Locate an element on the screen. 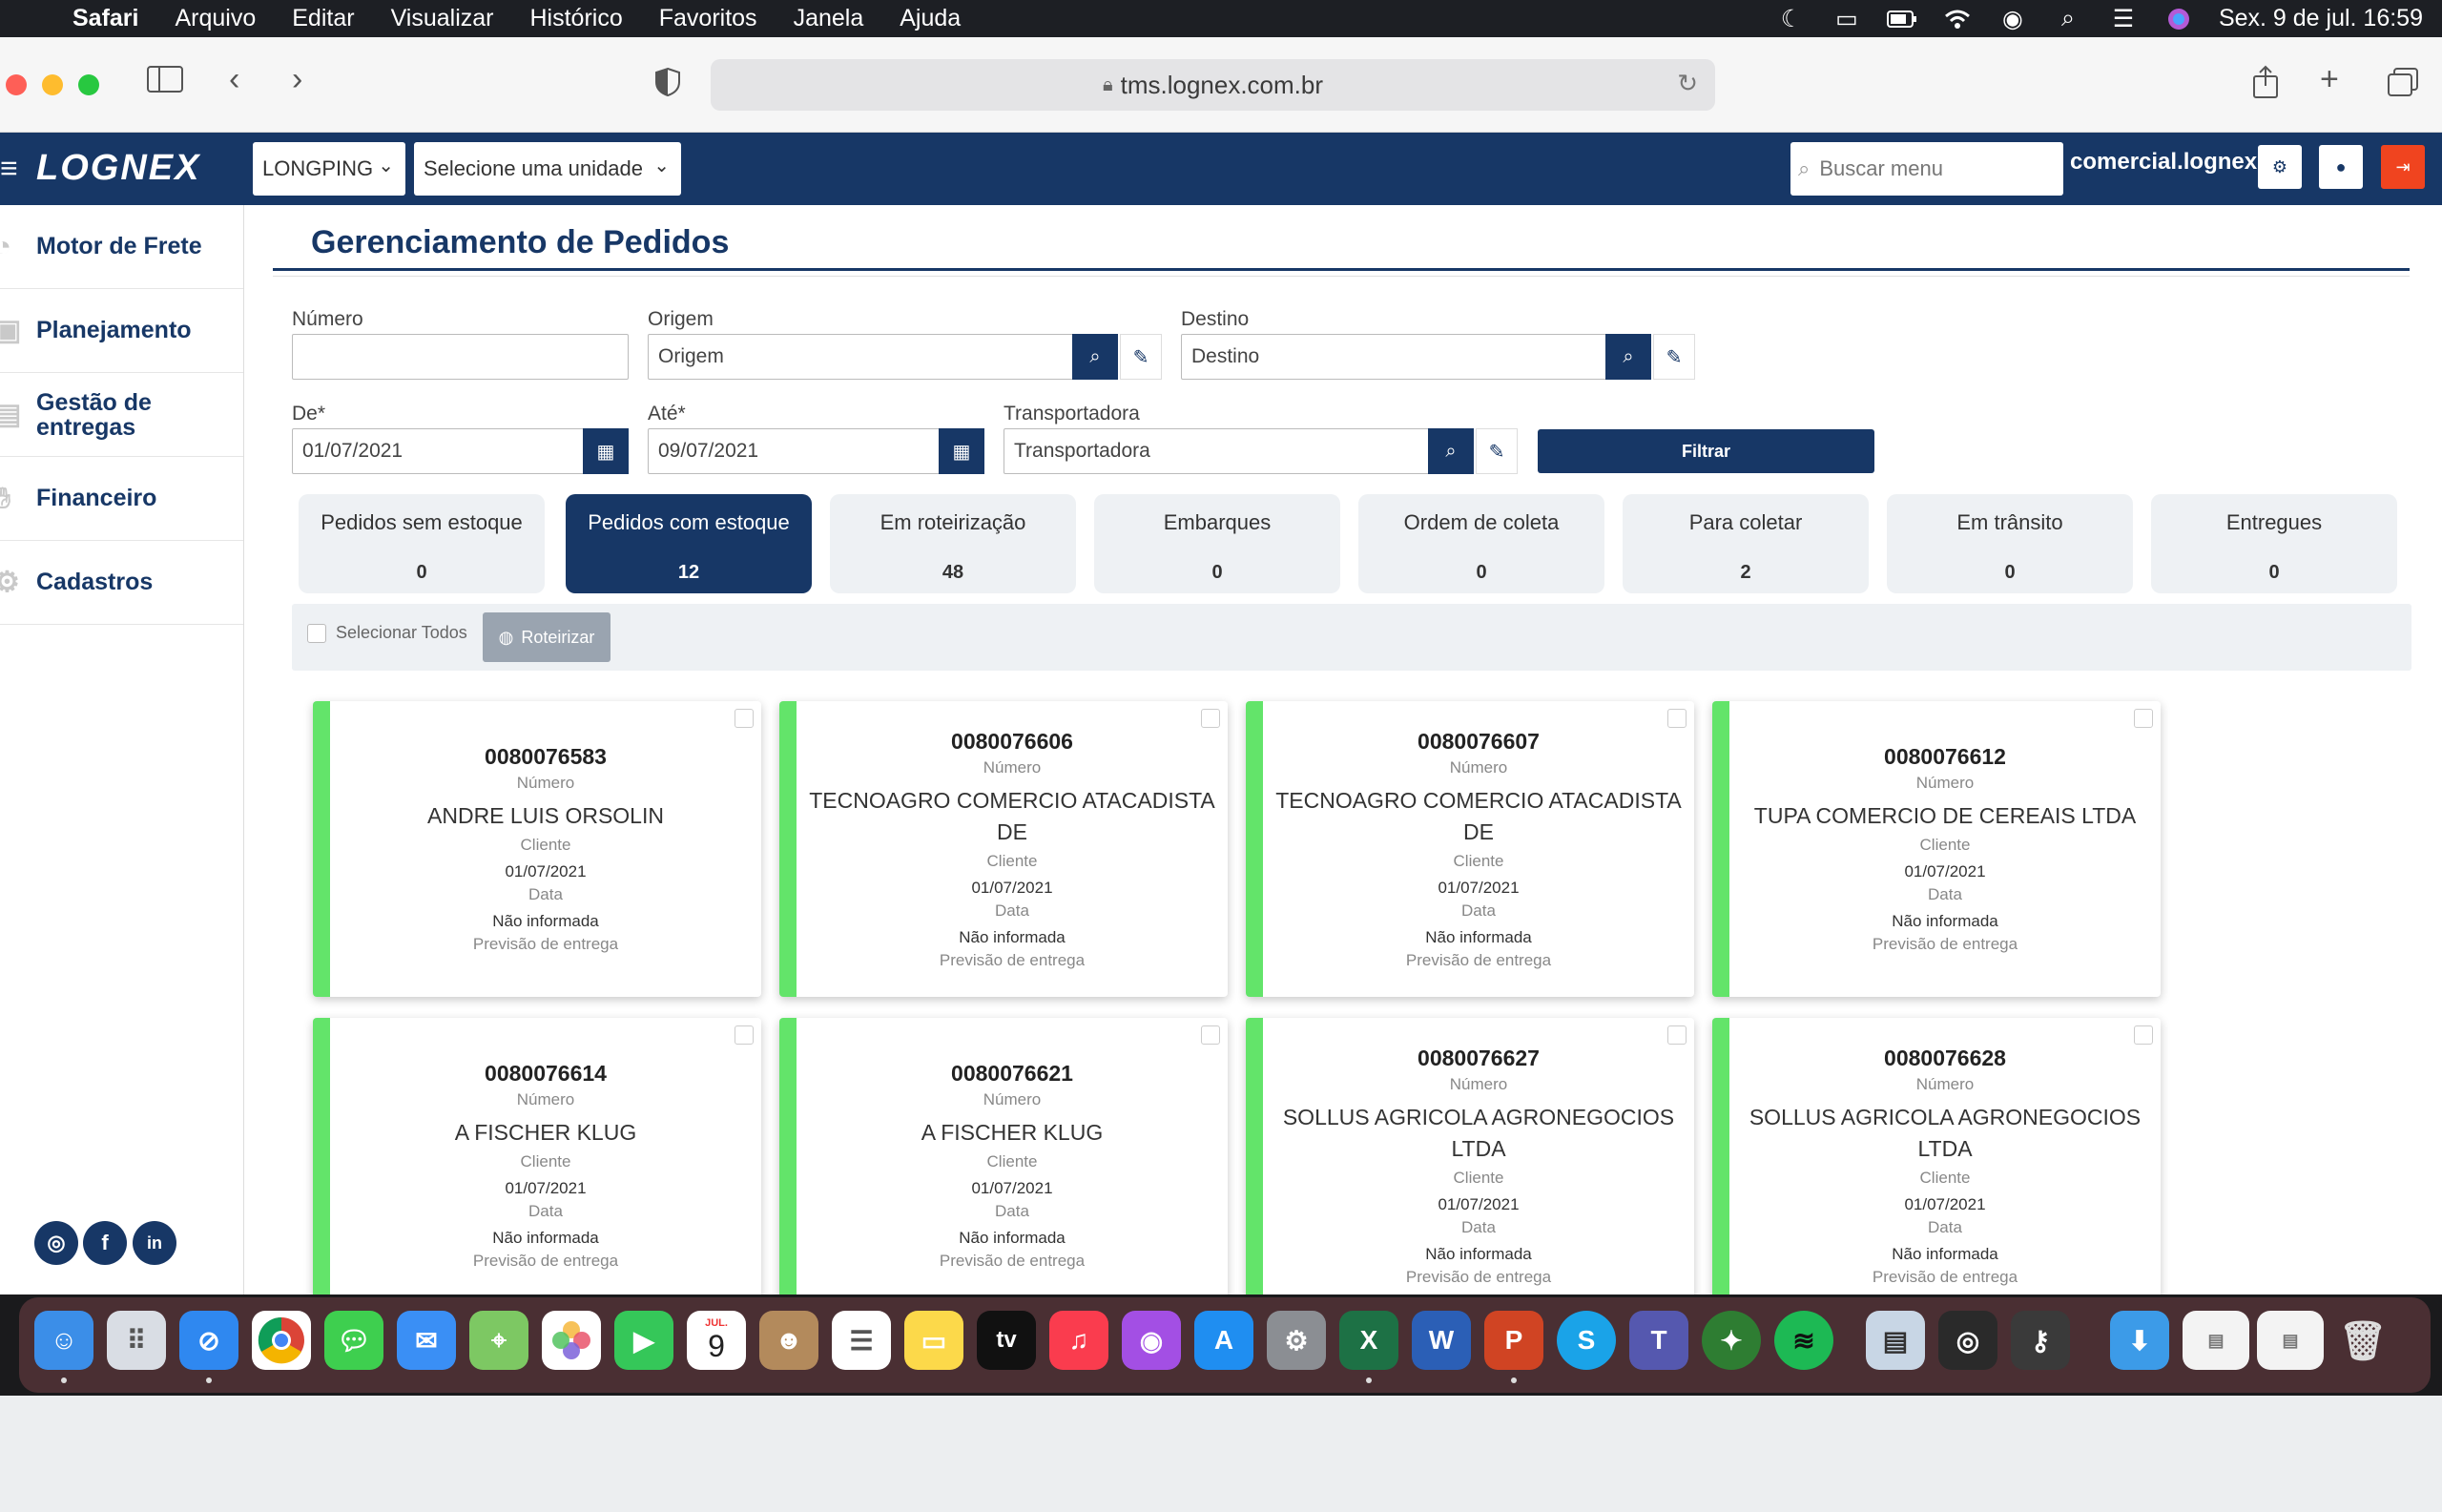 The image size is (2442, 1512). ate-calendar-button: ▦ is located at coordinates (961, 451).